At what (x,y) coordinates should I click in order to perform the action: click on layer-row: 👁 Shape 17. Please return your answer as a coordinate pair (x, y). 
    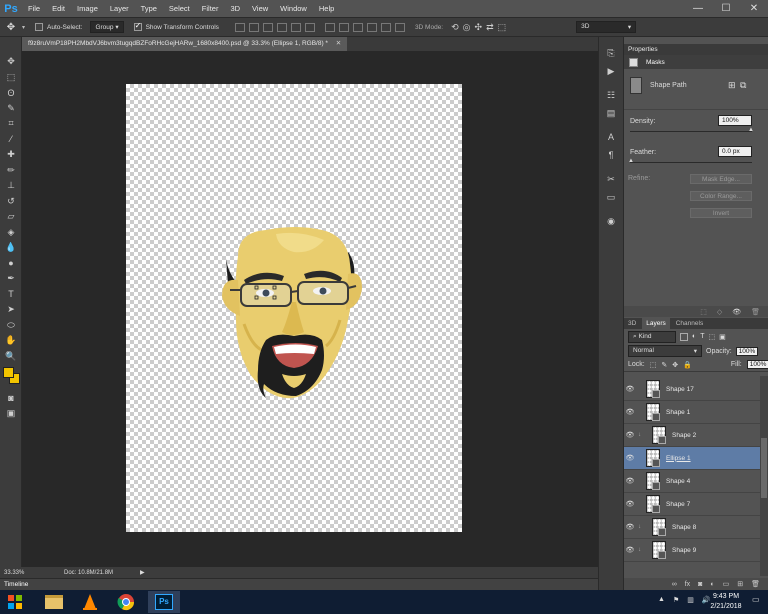
    Looking at the image, I should click on (692, 389).